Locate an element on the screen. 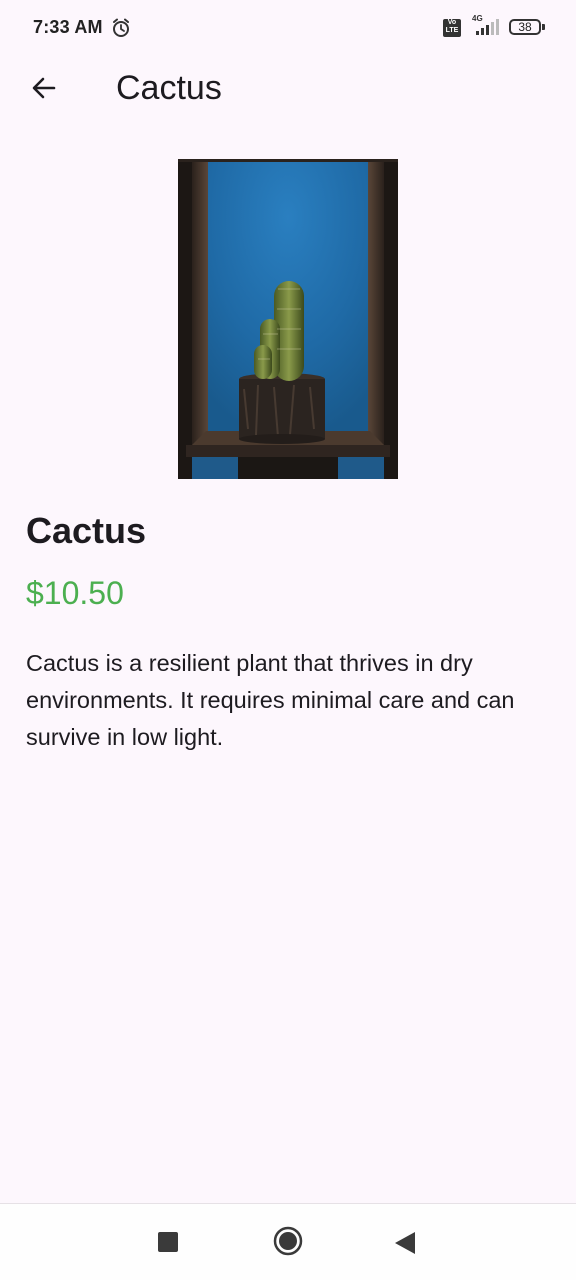  product-price: $10.50 is located at coordinates (75, 593).